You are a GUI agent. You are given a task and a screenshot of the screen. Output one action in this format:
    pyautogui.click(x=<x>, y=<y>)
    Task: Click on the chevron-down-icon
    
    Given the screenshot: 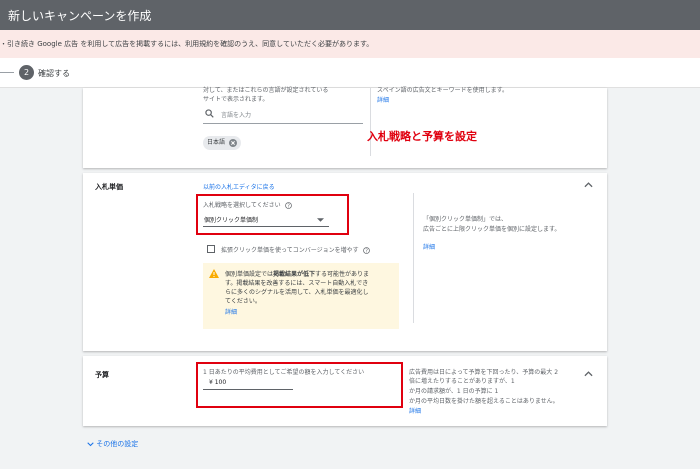 What is the action you would take?
    pyautogui.click(x=90, y=443)
    